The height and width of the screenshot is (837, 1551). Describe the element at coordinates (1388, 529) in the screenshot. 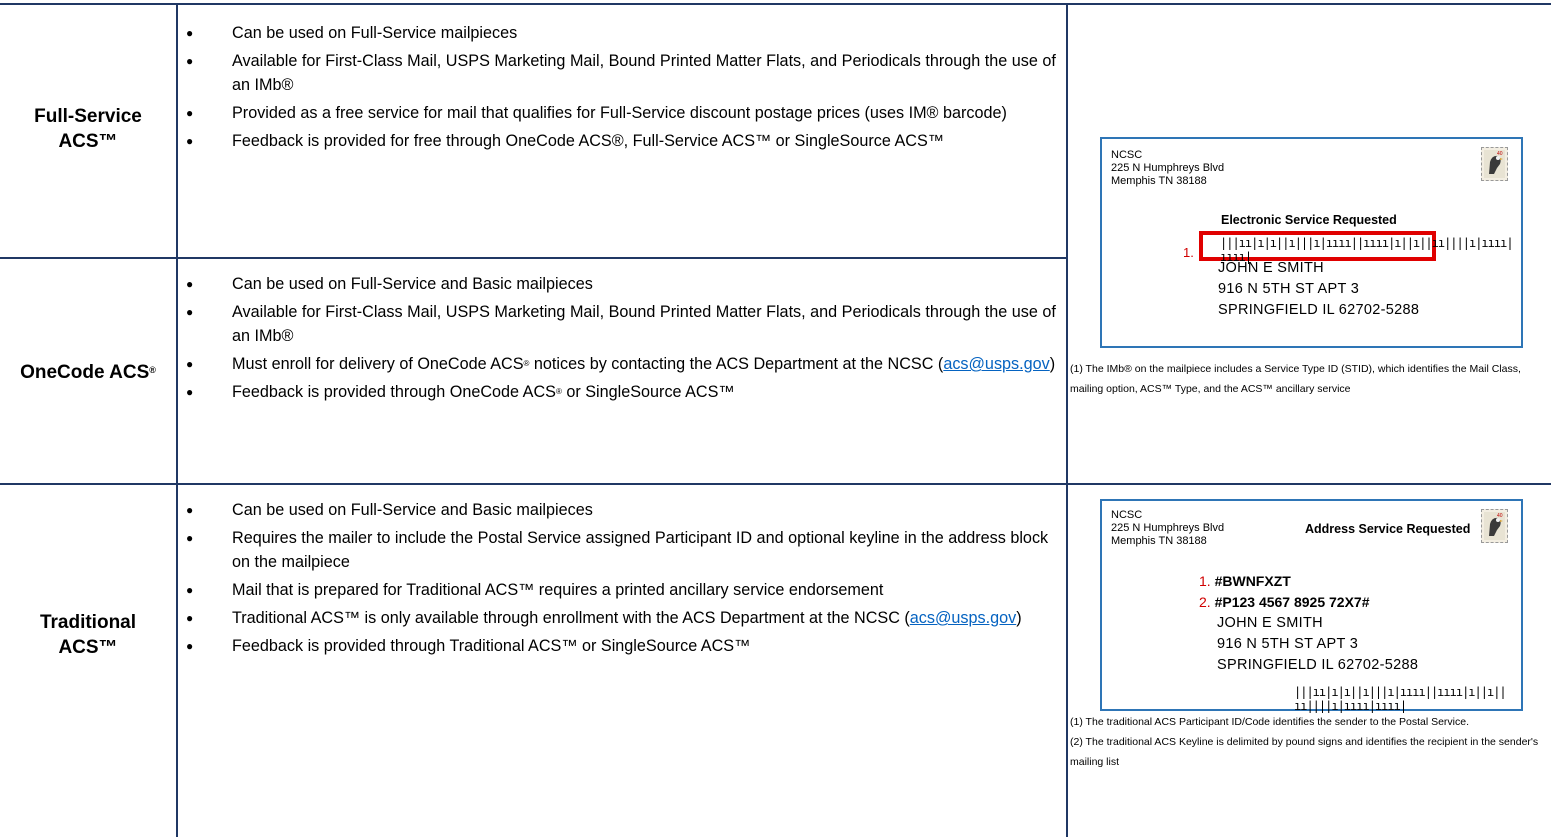

I see `endorsement-line: Address Service Requested` at that location.